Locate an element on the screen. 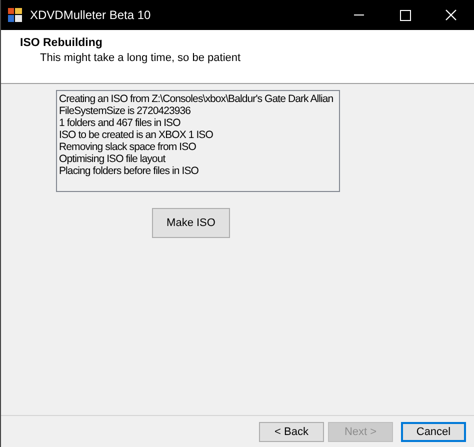 The image size is (474, 447). log-line: Creating an ISO from Z:\Consoles\xbox\Baldur's Gate Dark Allian is located at coordinates (196, 99).